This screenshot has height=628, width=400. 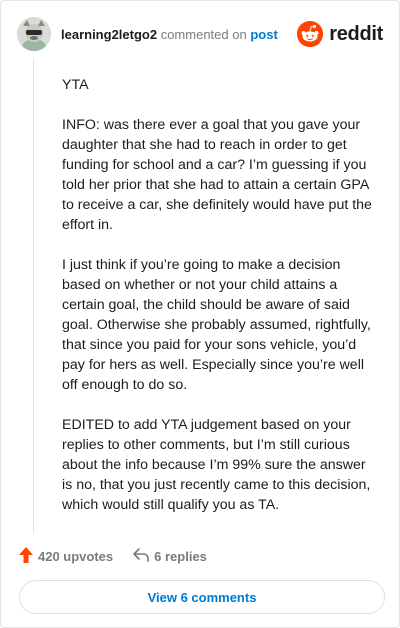 I want to click on comment-footer: 420 upvotes 6 replies, so click(x=200, y=556).